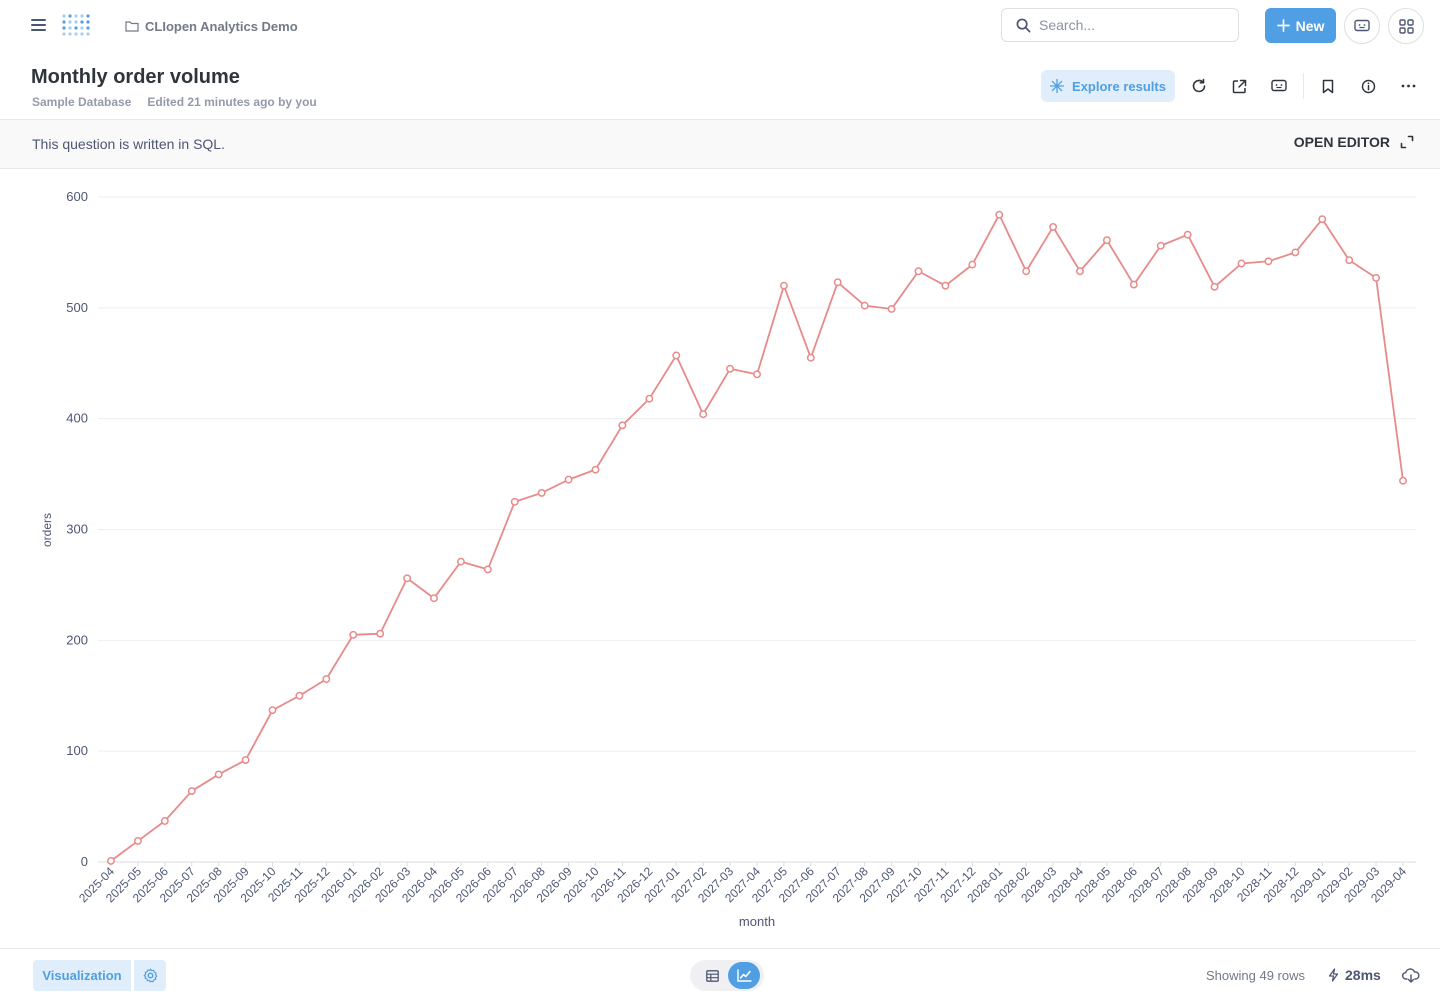 This screenshot has height=1000, width=1440. What do you see at coordinates (1407, 142) in the screenshot?
I see `expand-icon` at bounding box center [1407, 142].